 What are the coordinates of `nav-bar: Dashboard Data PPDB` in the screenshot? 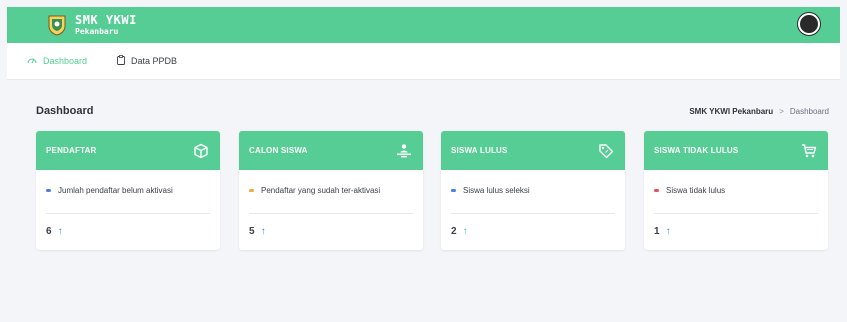 It's located at (423, 61).